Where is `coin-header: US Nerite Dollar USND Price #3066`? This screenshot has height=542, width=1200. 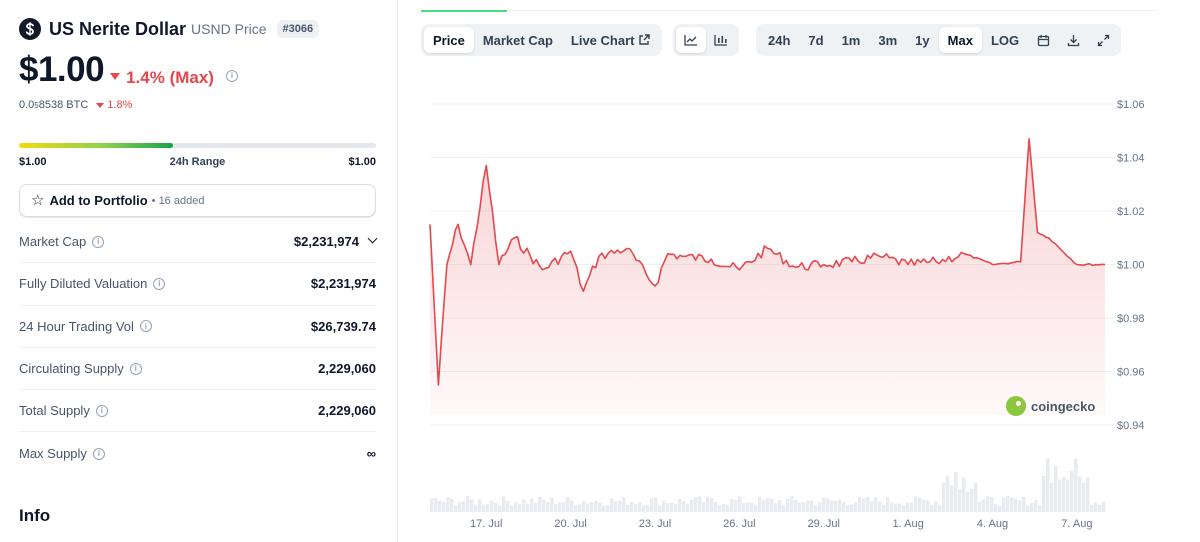 coin-header: US Nerite Dollar USND Price #3066 is located at coordinates (169, 29).